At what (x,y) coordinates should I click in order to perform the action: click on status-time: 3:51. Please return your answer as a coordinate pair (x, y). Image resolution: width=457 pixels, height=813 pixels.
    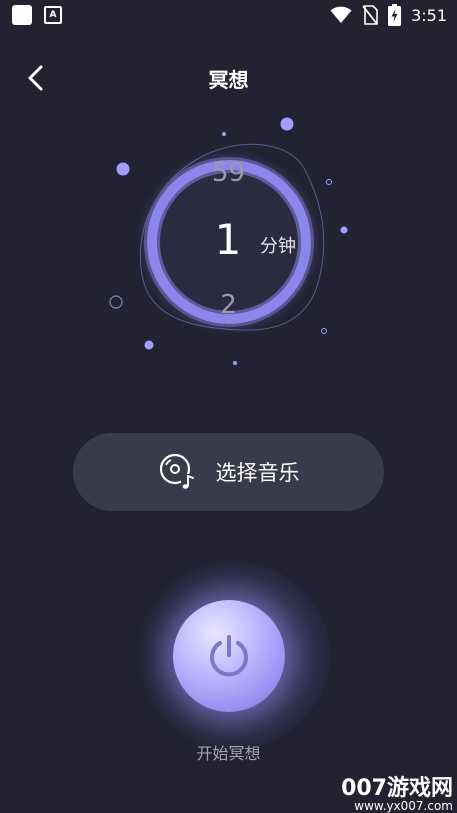
    Looking at the image, I should click on (429, 15).